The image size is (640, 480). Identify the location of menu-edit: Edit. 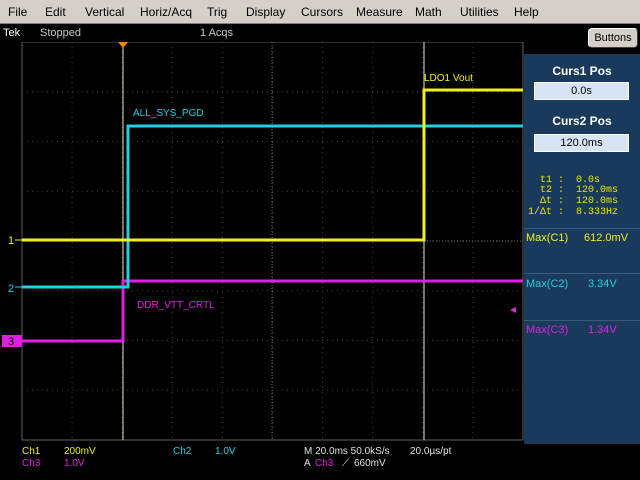
(55, 12).